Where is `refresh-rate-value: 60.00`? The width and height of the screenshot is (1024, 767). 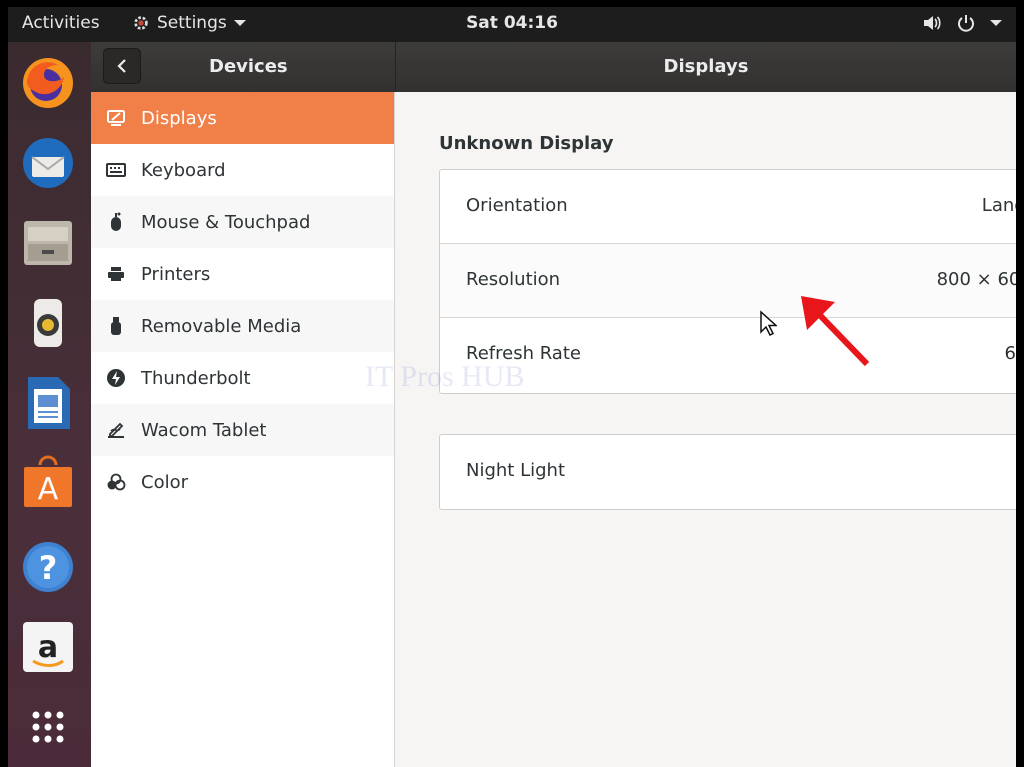 refresh-rate-value: 60.00 is located at coordinates (1010, 353).